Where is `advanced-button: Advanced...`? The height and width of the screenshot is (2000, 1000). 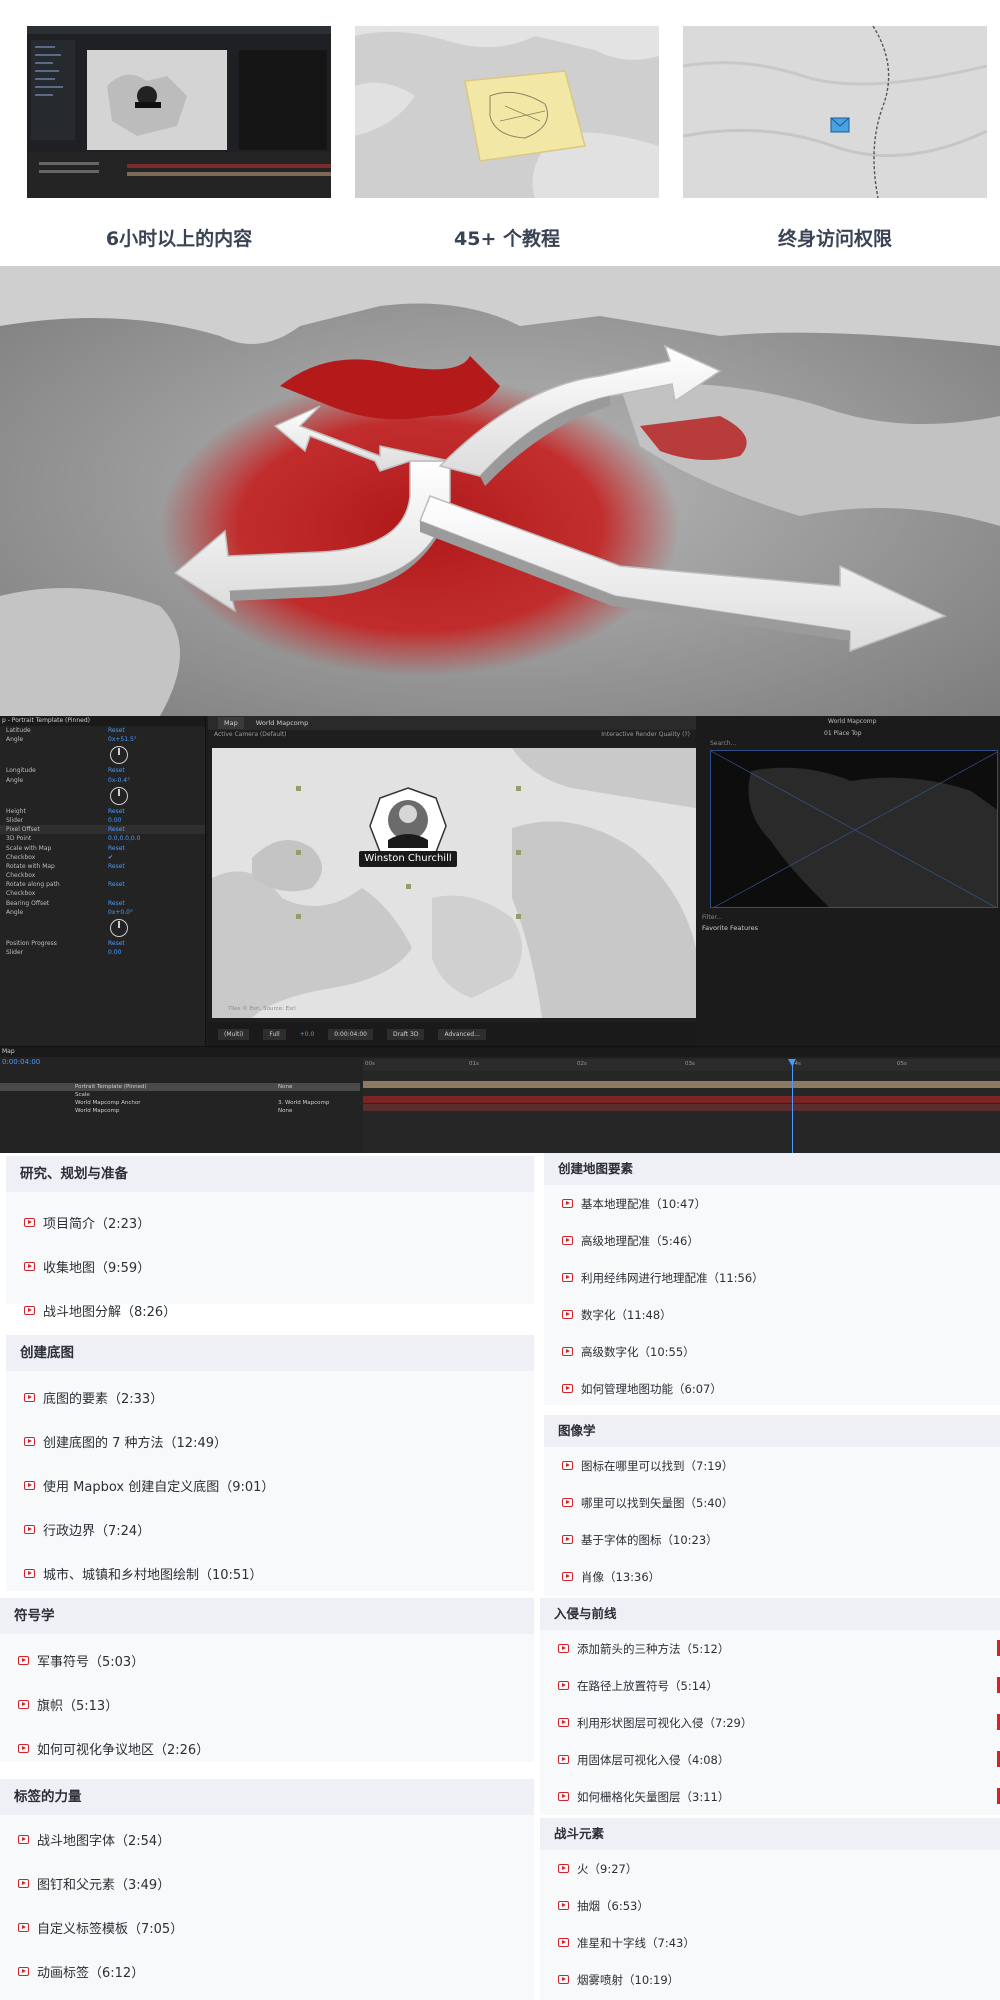
advanced-button: Advanced... is located at coordinates (462, 1034).